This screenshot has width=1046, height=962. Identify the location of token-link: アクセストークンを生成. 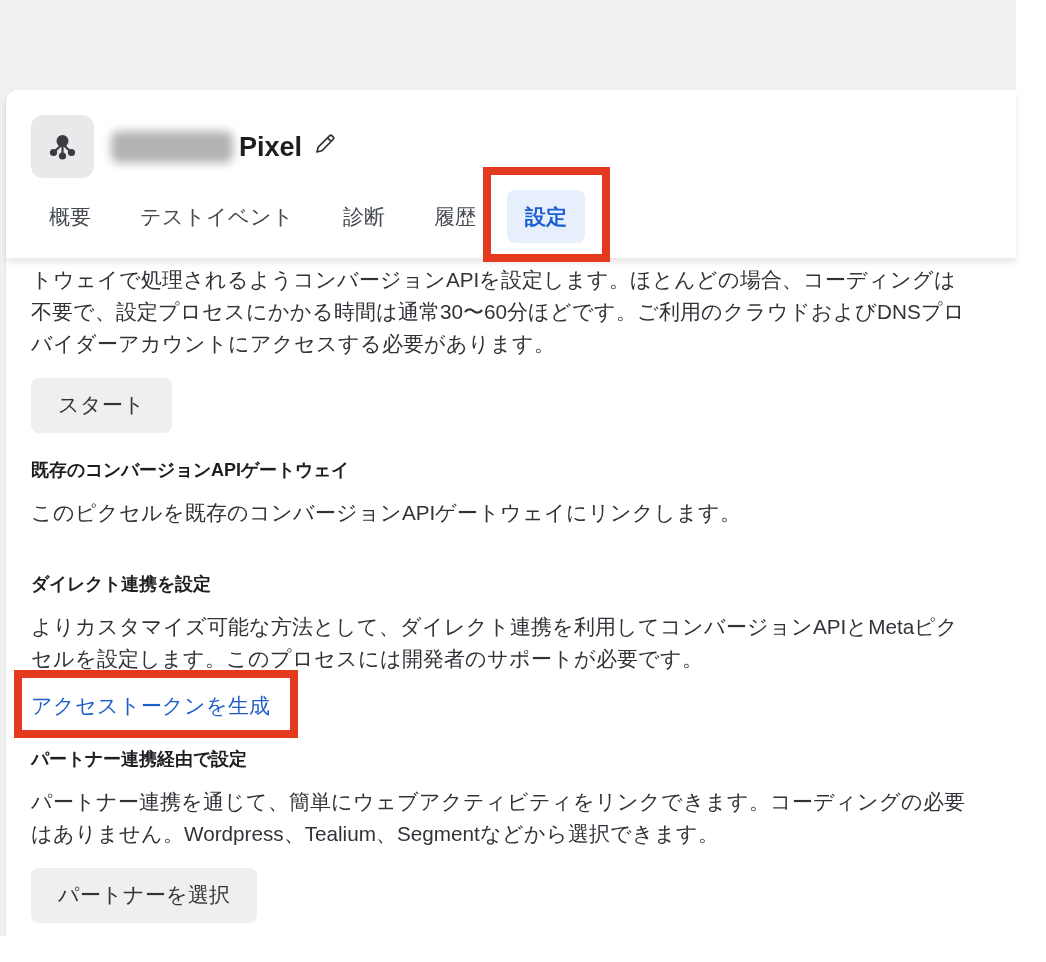
(150, 706).